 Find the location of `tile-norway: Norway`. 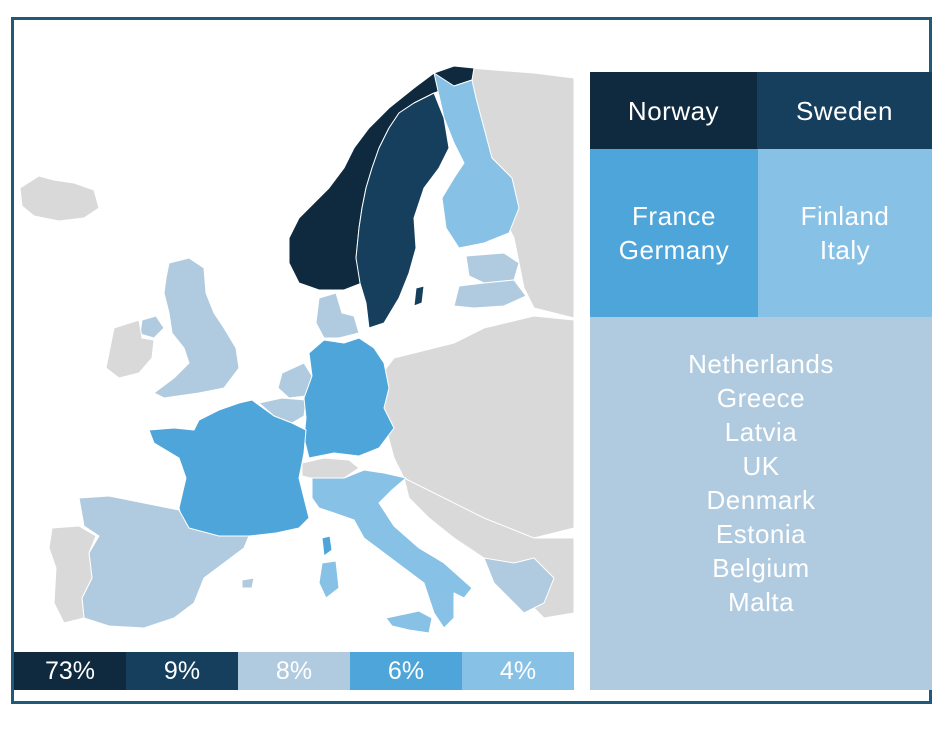

tile-norway: Norway is located at coordinates (673, 110).